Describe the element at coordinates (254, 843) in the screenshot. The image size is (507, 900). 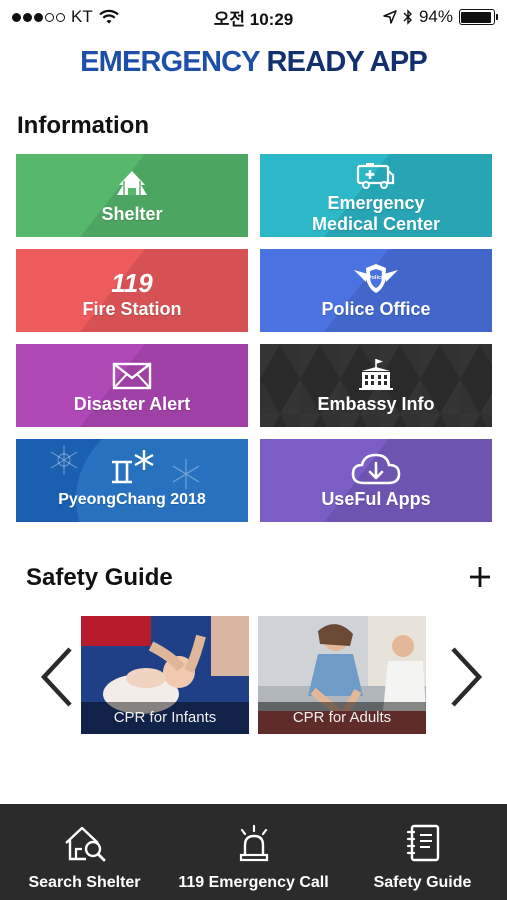
I see `siren-icon` at that location.